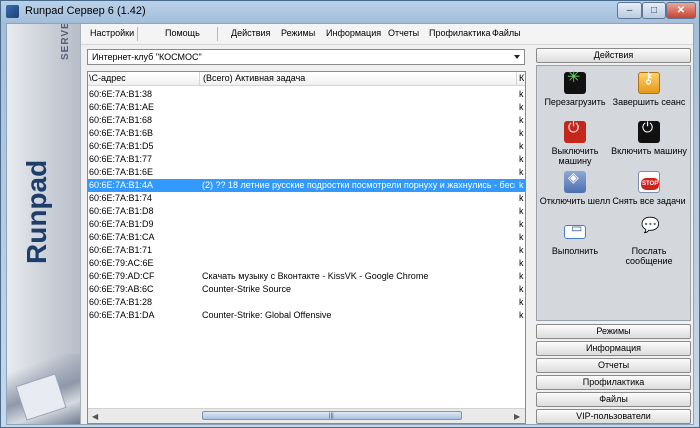 This screenshot has width=700, height=428. What do you see at coordinates (649, 182) in the screenshot?
I see `stop-tasks-icon` at bounding box center [649, 182].